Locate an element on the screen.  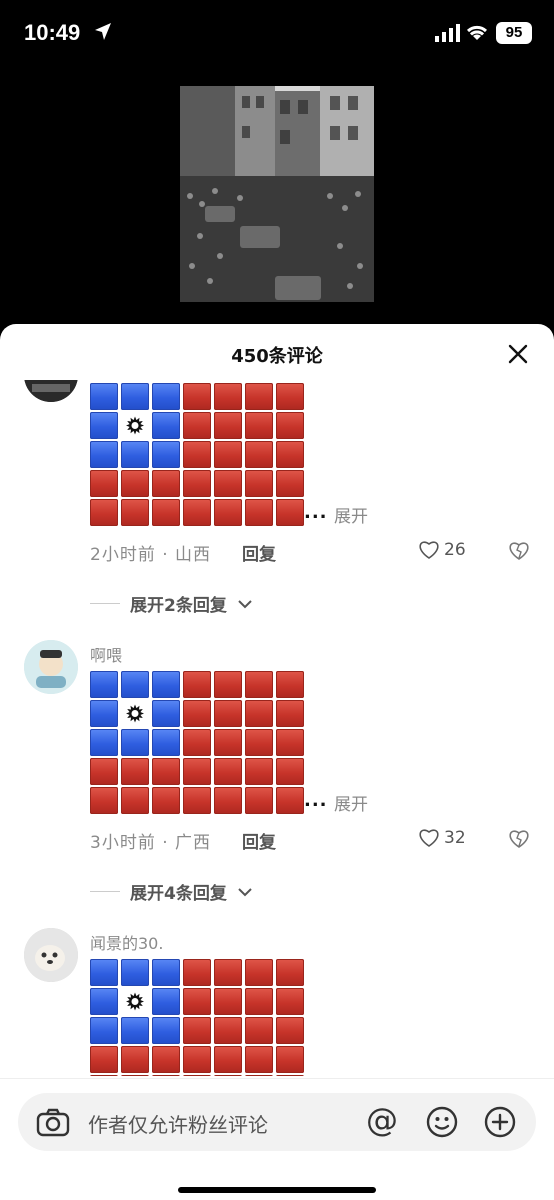
flag-emoji-grid is located at coordinates (197, 744).